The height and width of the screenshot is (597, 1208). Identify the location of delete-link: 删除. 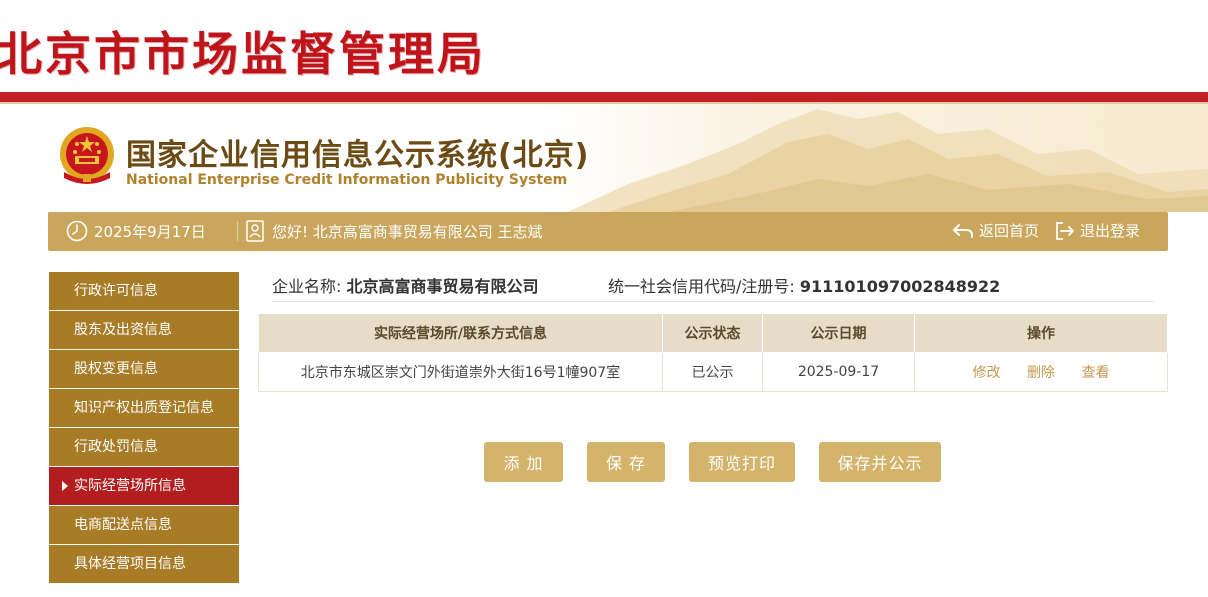
(1041, 373).